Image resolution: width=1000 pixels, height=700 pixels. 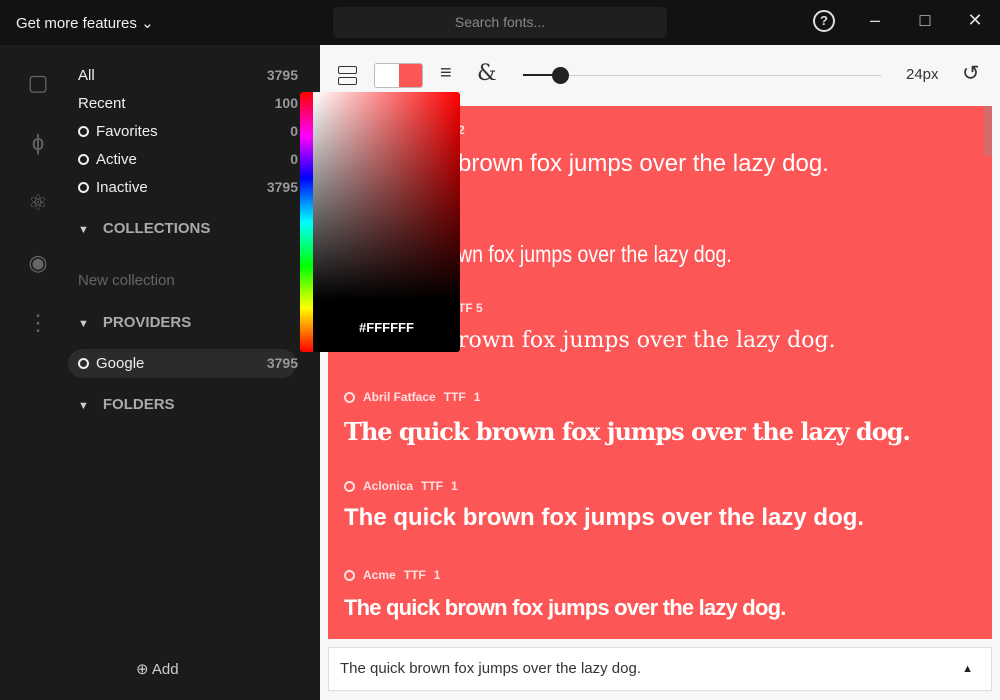 What do you see at coordinates (188, 187) in the screenshot?
I see `sidebar-item-inactive: Inactive 3795` at bounding box center [188, 187].